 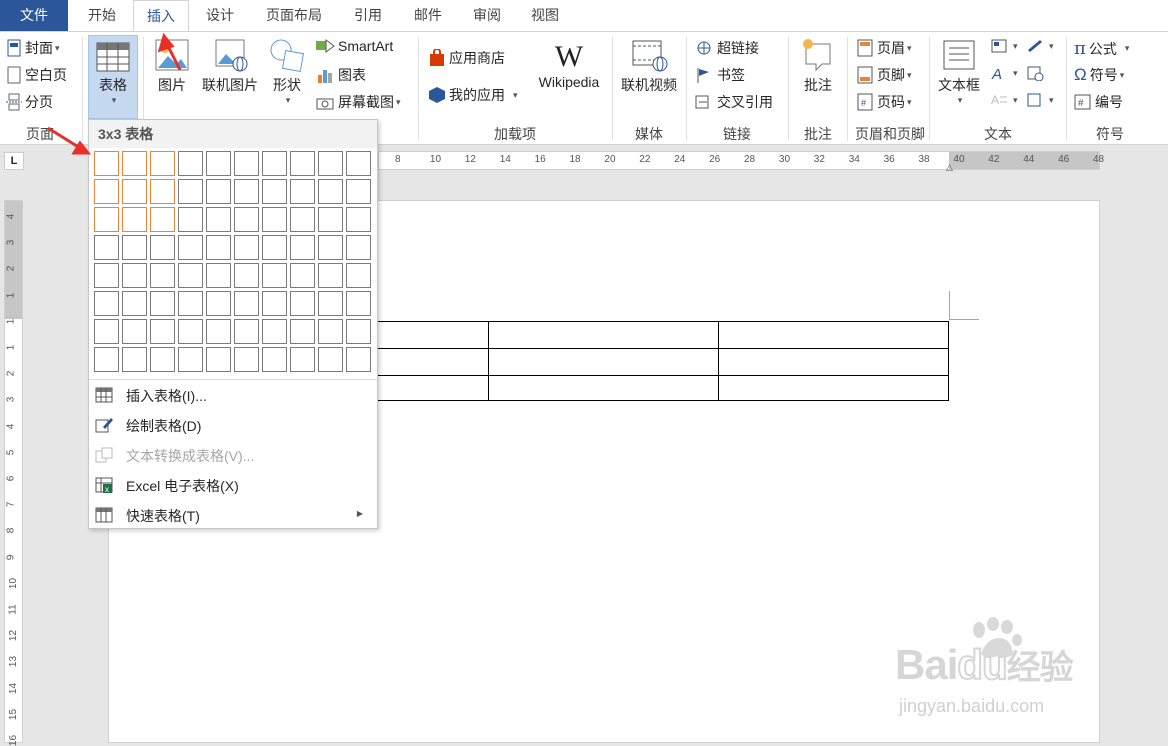 What do you see at coordinates (466, 58) in the screenshot?
I see `store-button: 应用商店` at bounding box center [466, 58].